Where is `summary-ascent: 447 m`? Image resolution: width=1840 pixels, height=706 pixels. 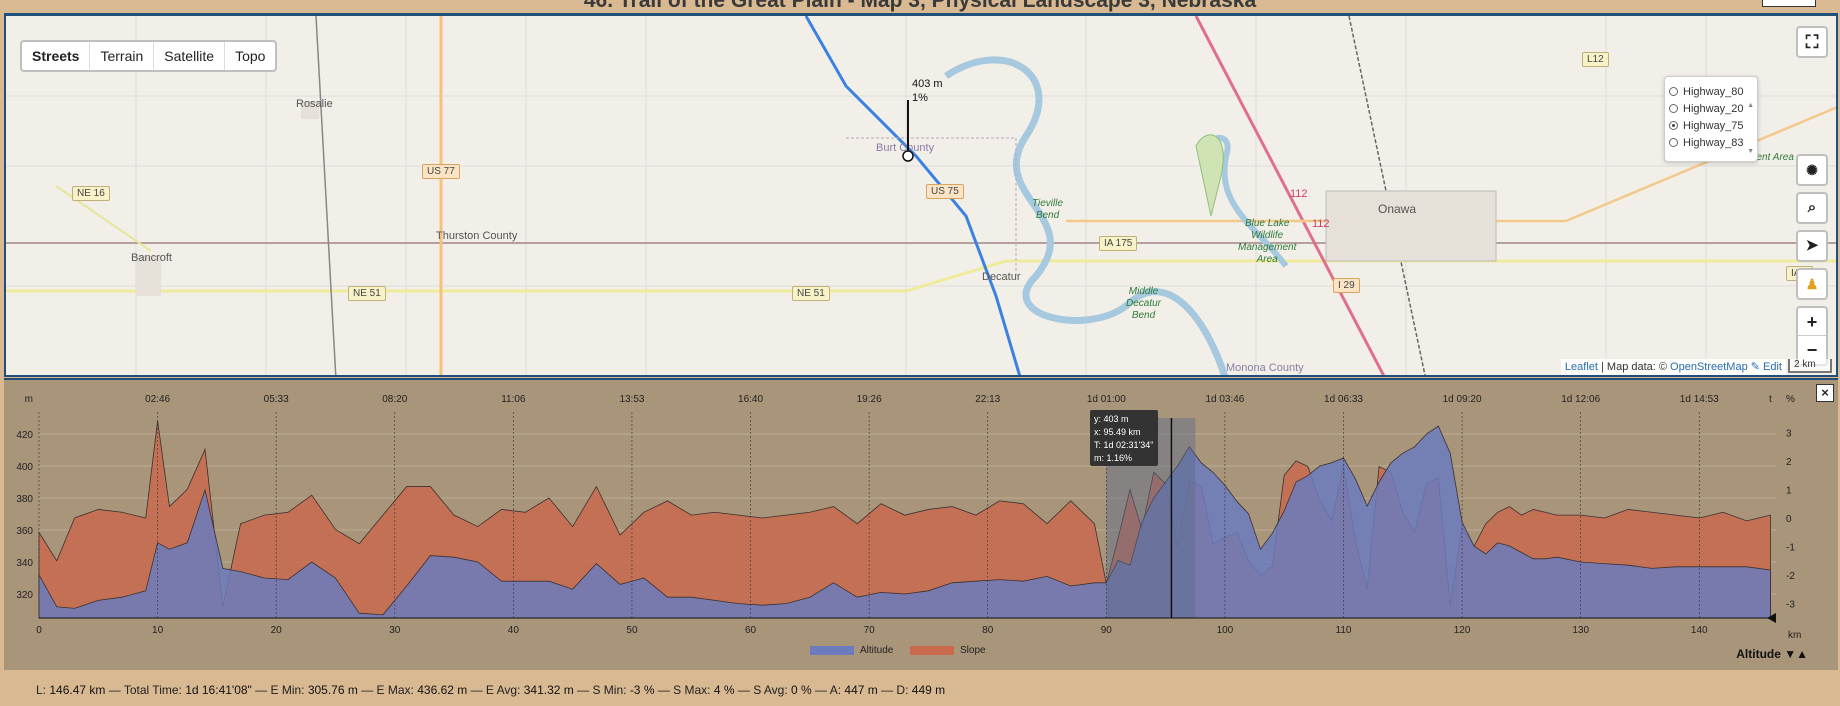 summary-ascent: 447 m is located at coordinates (861, 690).